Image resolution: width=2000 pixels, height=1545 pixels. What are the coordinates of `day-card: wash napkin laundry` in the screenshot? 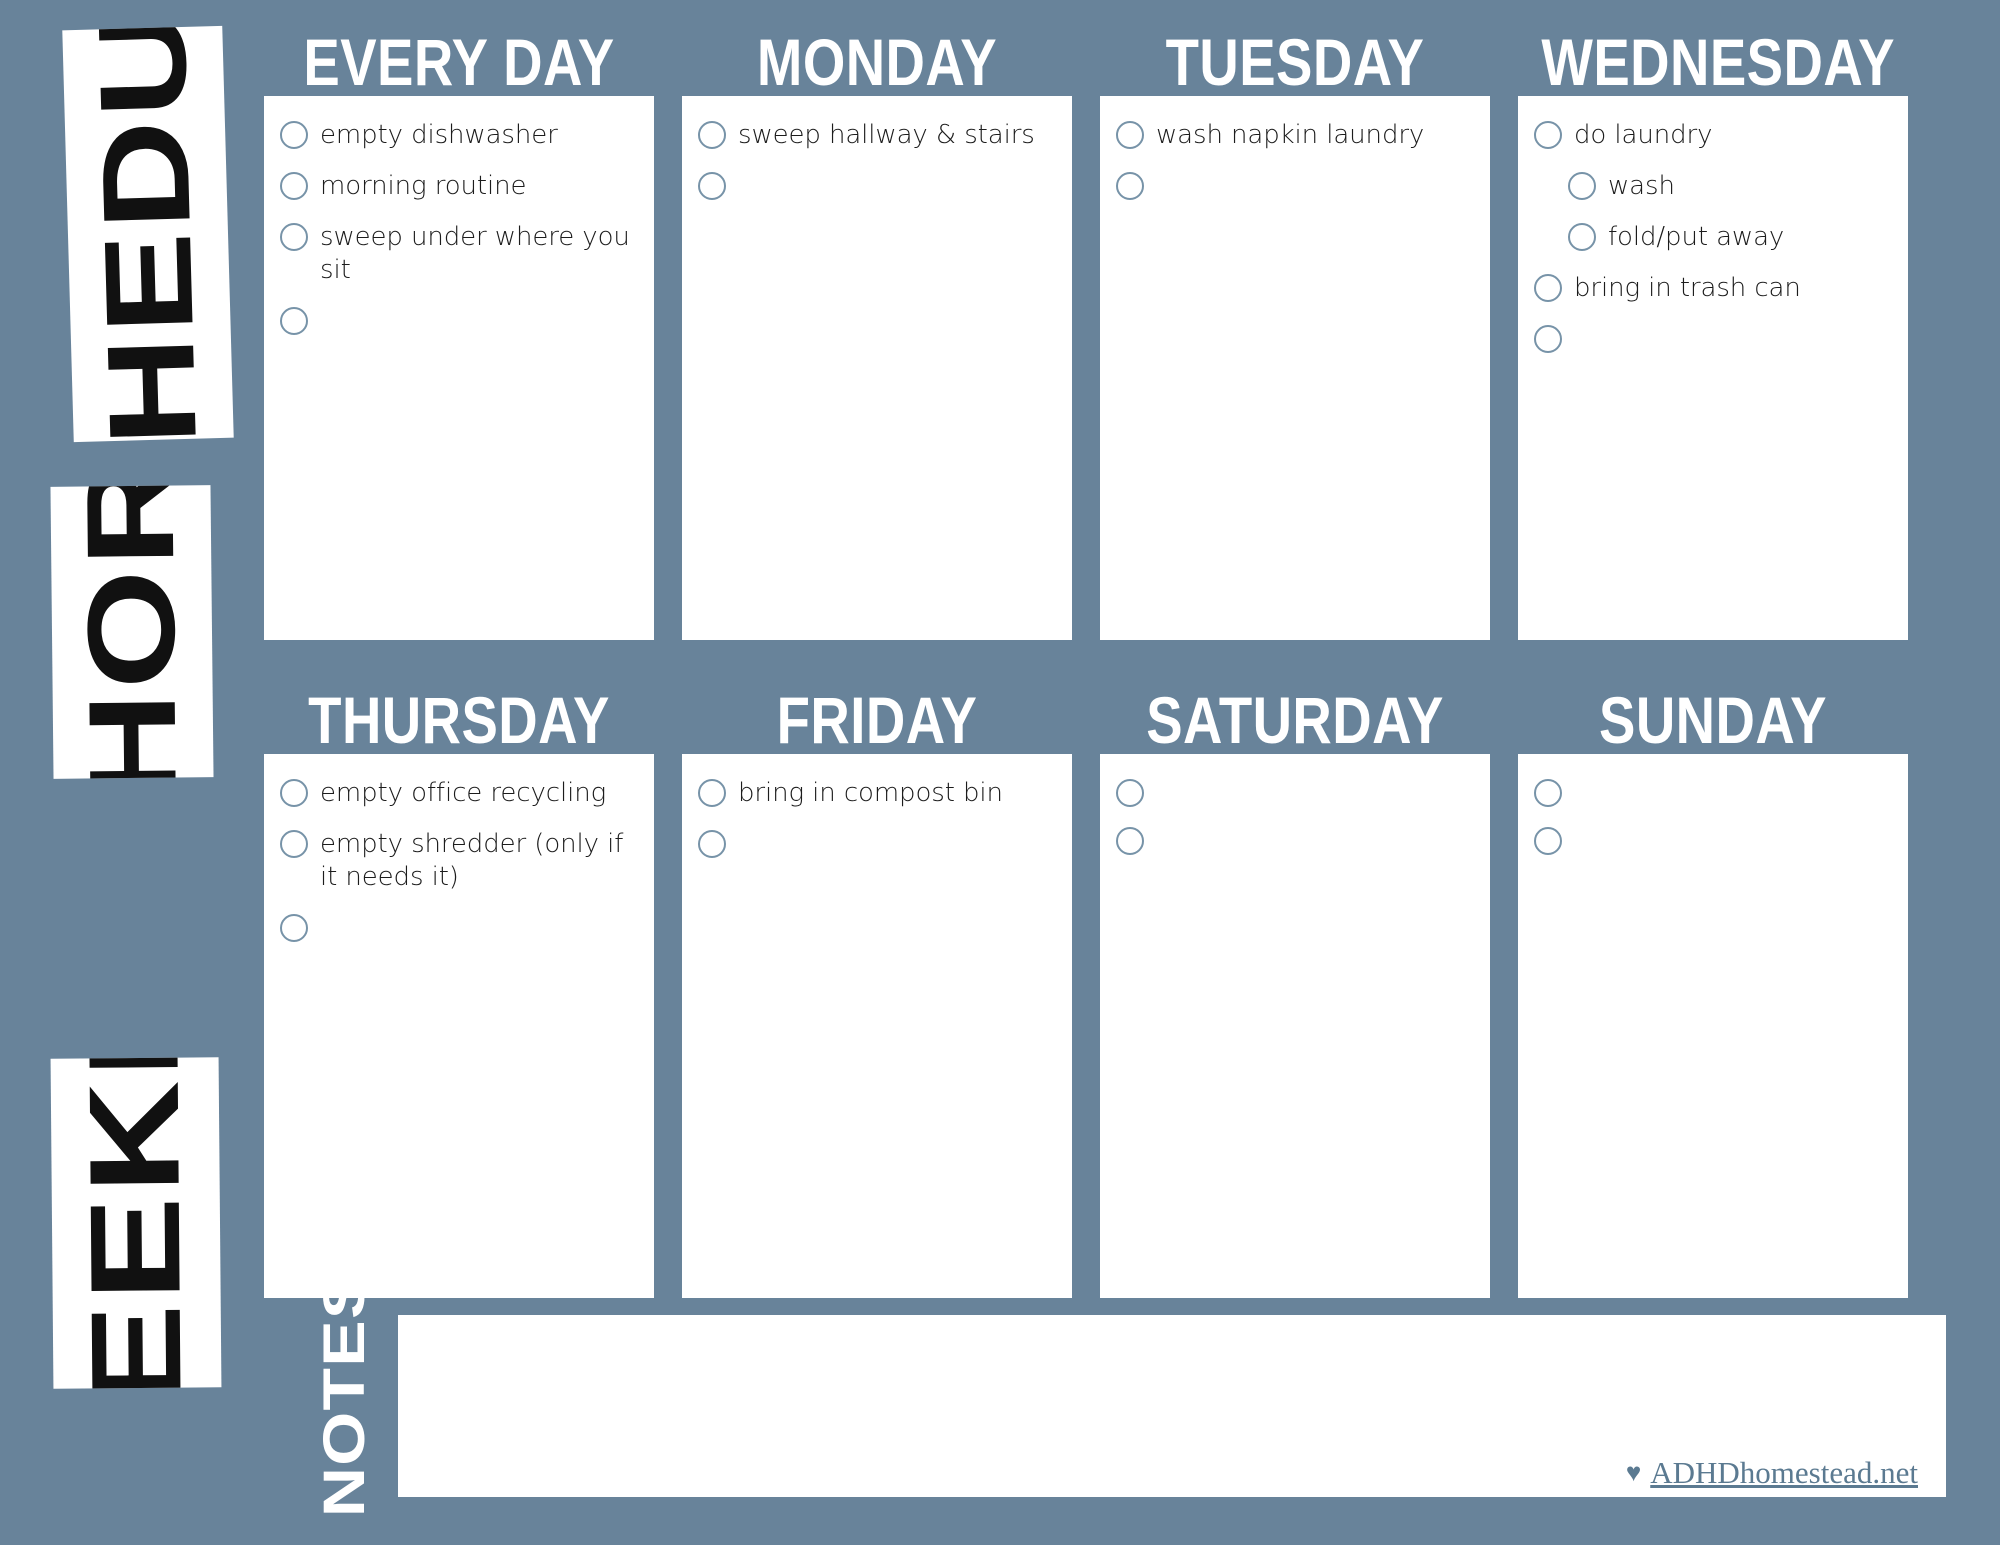 It's located at (1295, 368).